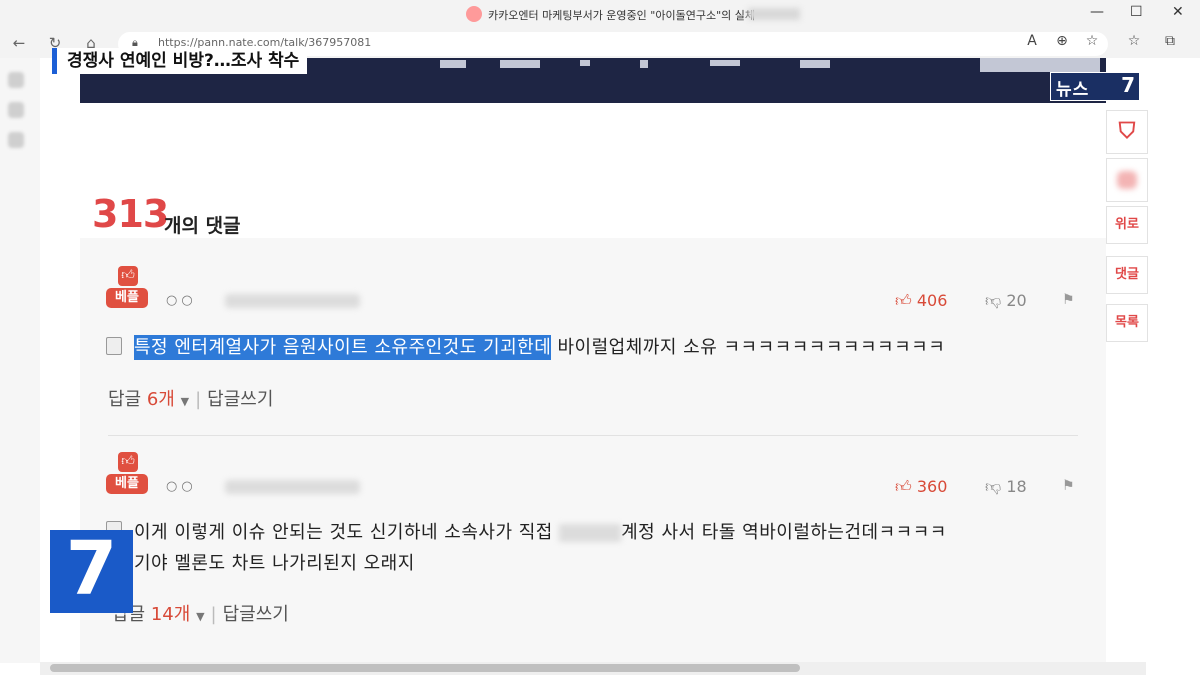 The width and height of the screenshot is (1200, 675). What do you see at coordinates (20, 360) in the screenshot?
I see `left-side-rail` at bounding box center [20, 360].